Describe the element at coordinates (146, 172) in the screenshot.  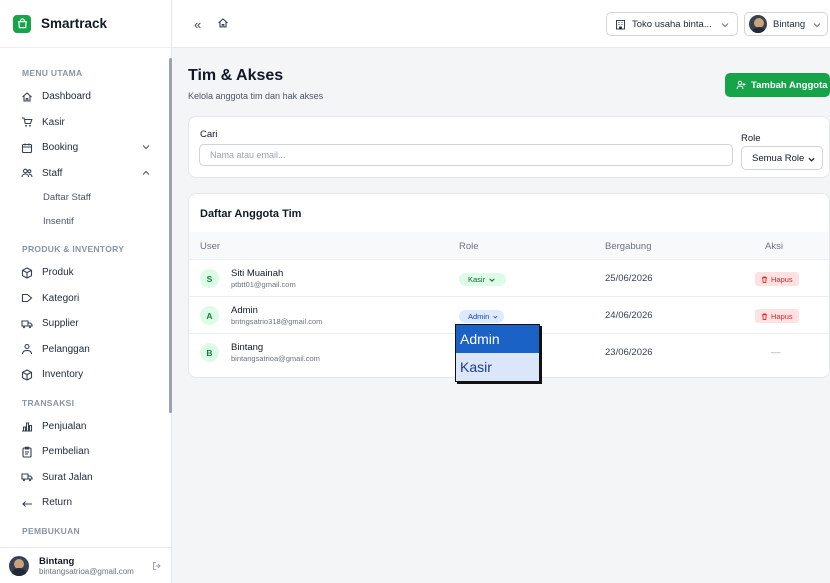
I see `chevron-up-icon` at that location.